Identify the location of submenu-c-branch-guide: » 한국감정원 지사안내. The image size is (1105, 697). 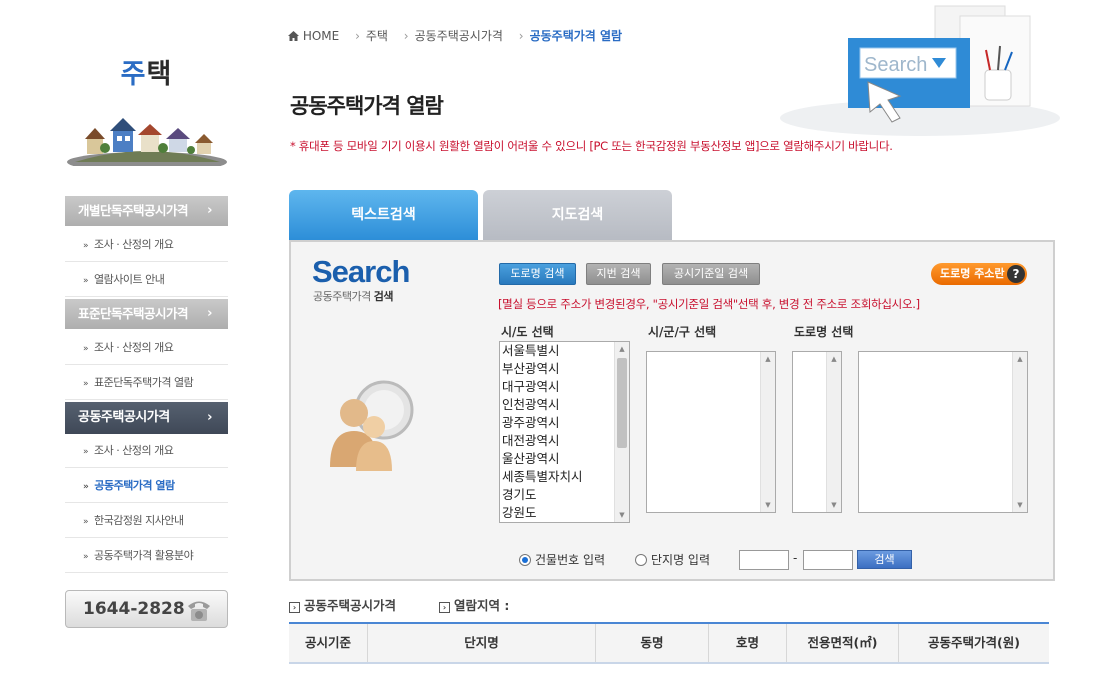
(146, 521).